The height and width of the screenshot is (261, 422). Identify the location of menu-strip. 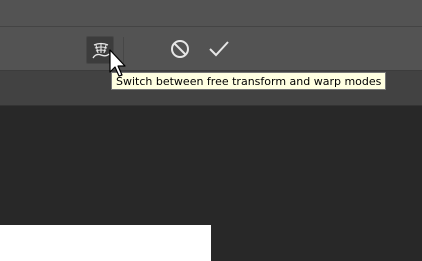
(211, 13).